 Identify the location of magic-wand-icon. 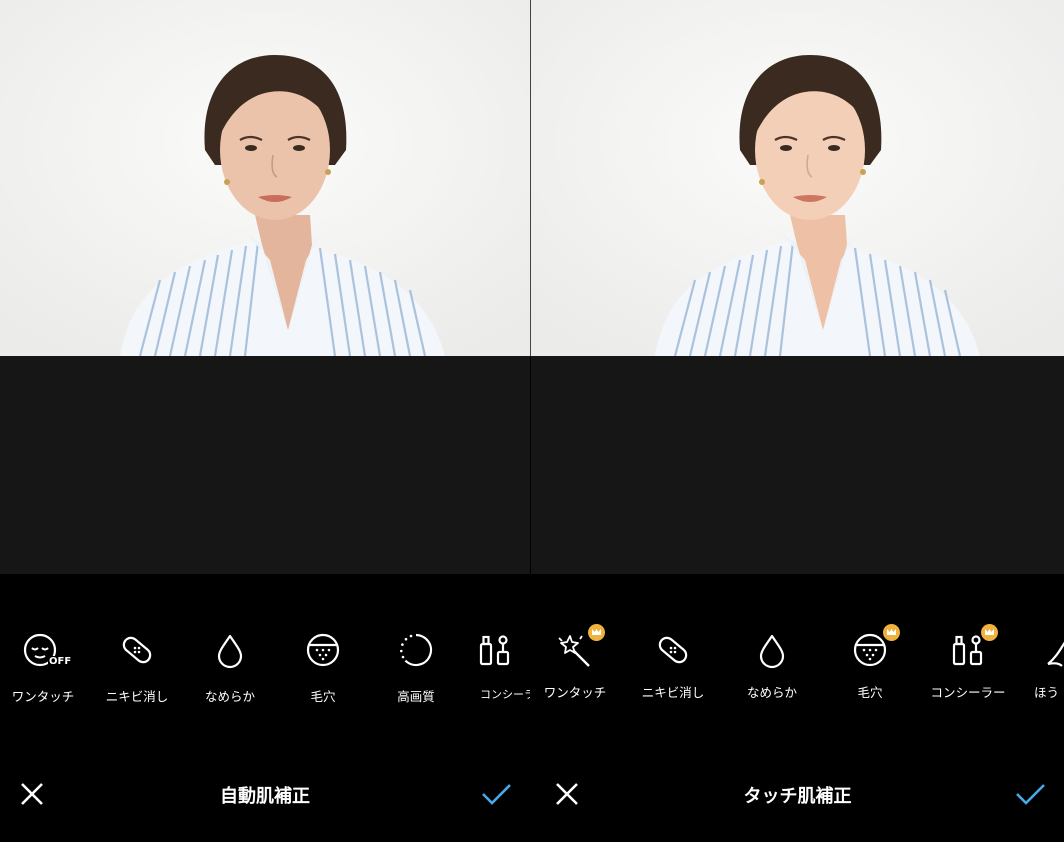
(580, 647).